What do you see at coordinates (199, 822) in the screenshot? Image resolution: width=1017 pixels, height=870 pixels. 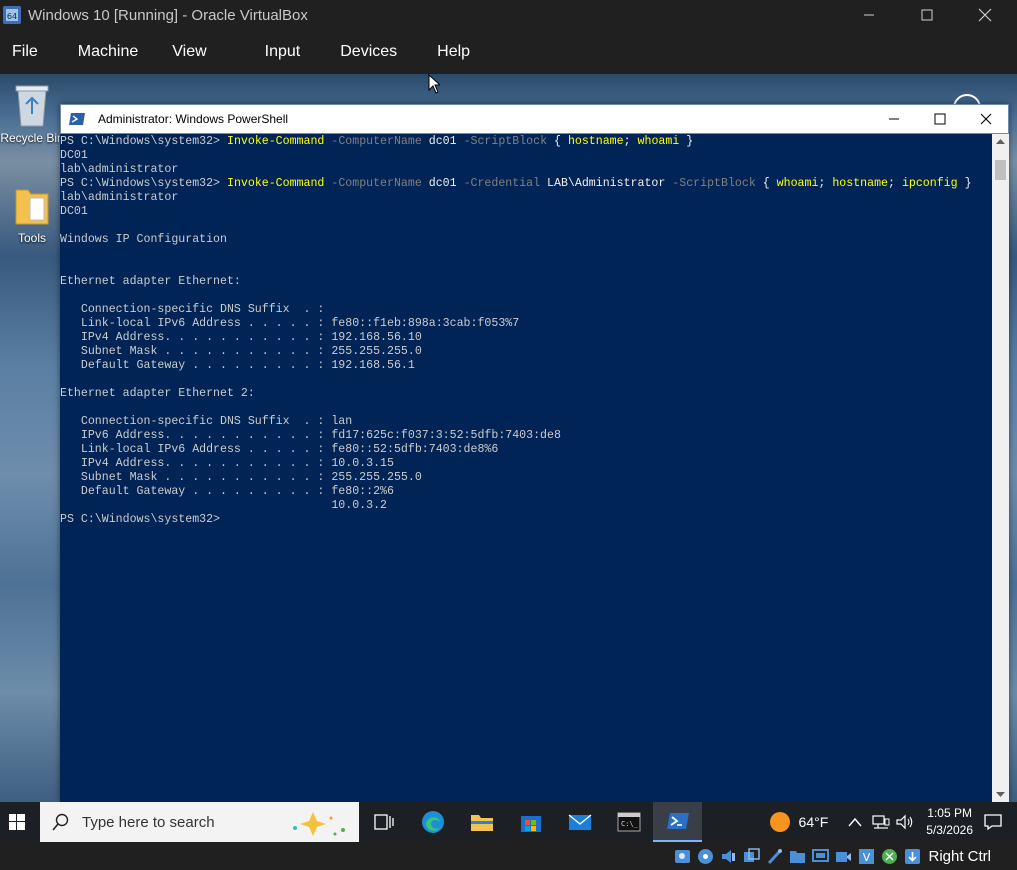 I see `taskbar-search: Type here to search` at bounding box center [199, 822].